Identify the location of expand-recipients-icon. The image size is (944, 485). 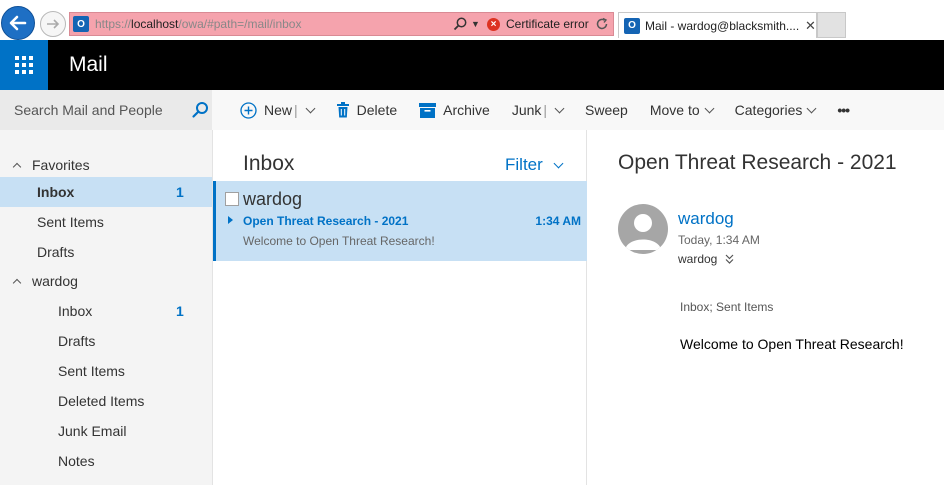
(729, 259).